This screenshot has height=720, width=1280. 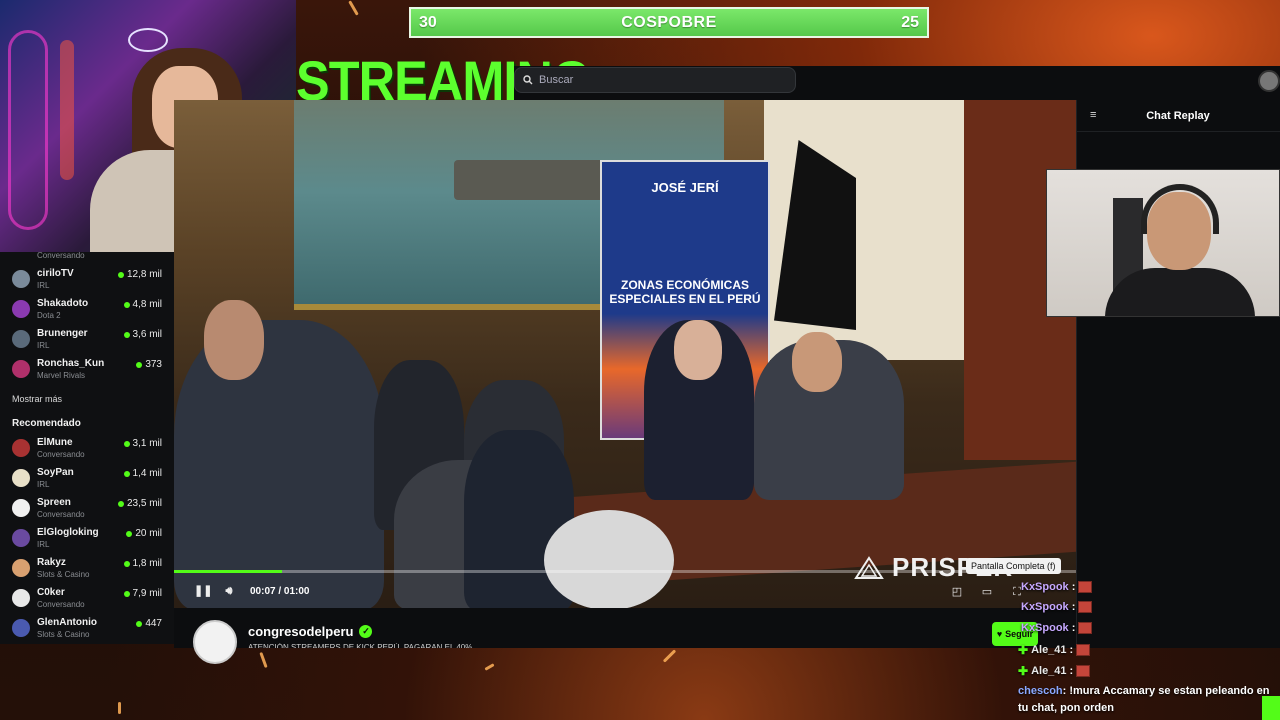 What do you see at coordinates (89, 630) in the screenshot?
I see `sidebar-channel: GlenAntonio Slots & Casino 447` at bounding box center [89, 630].